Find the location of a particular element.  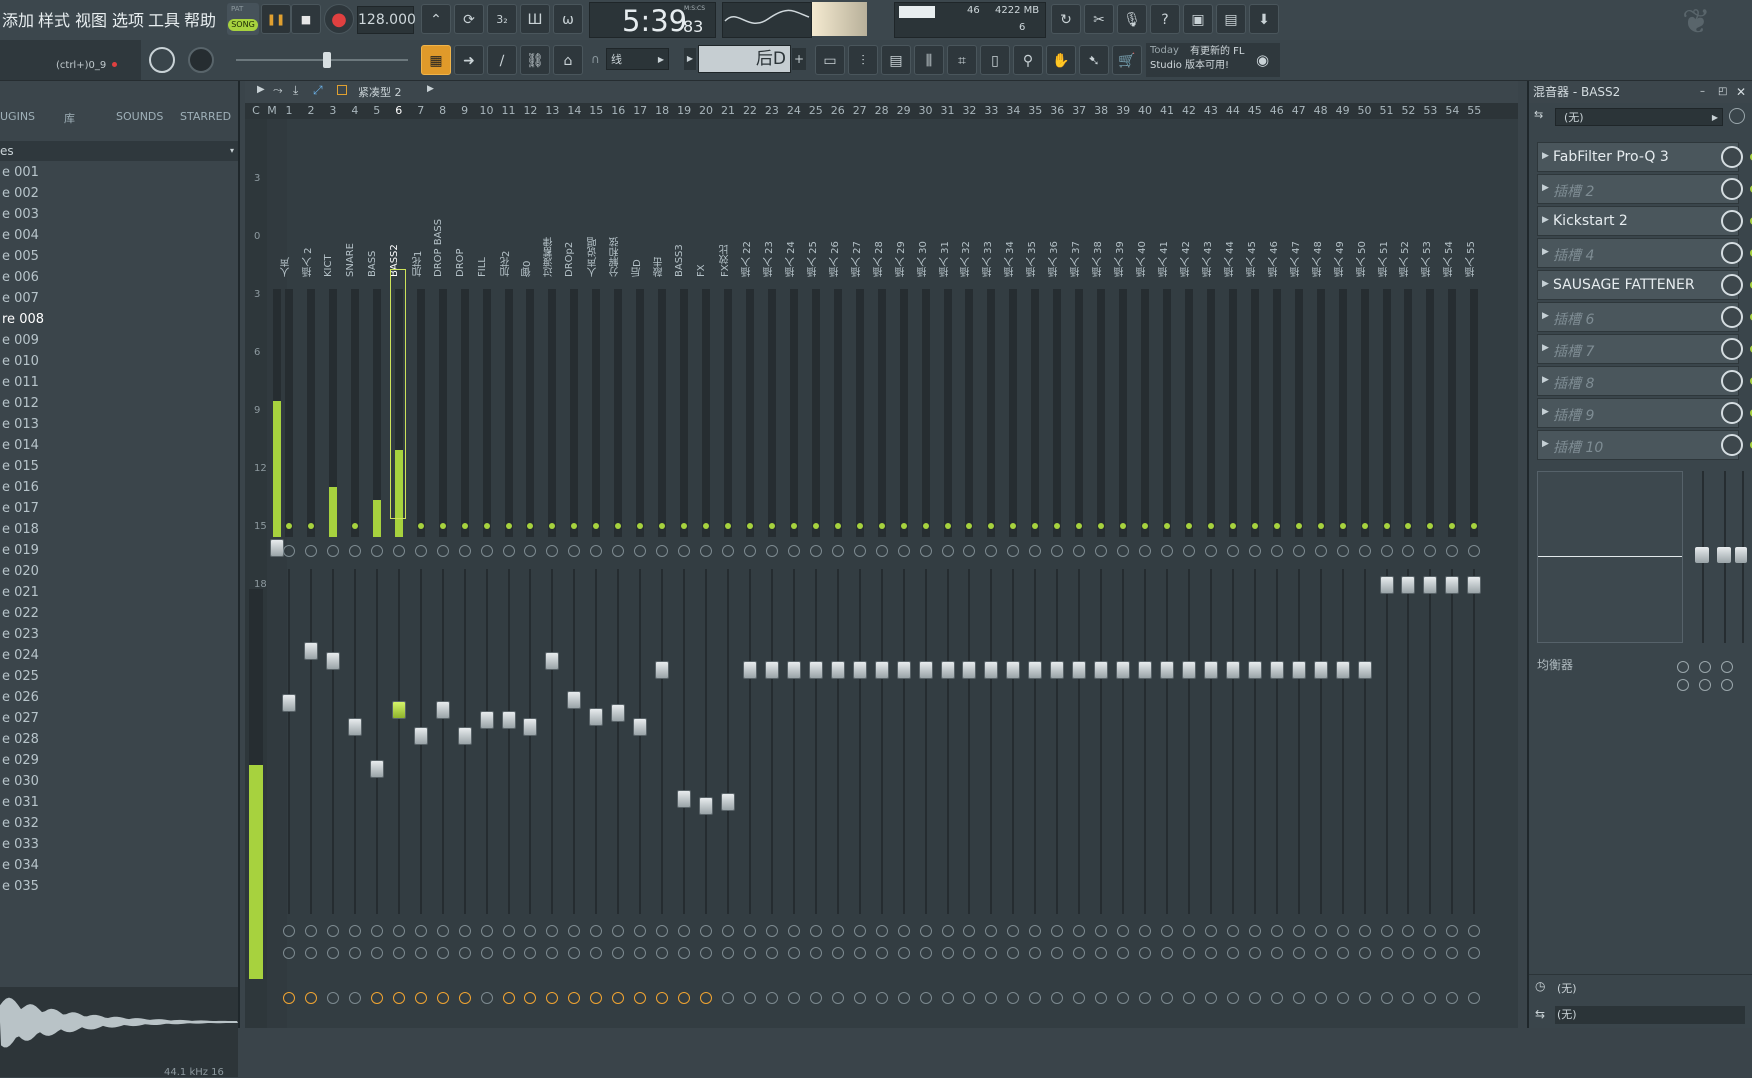

undo-icon: ↻ is located at coordinates (1066, 19).